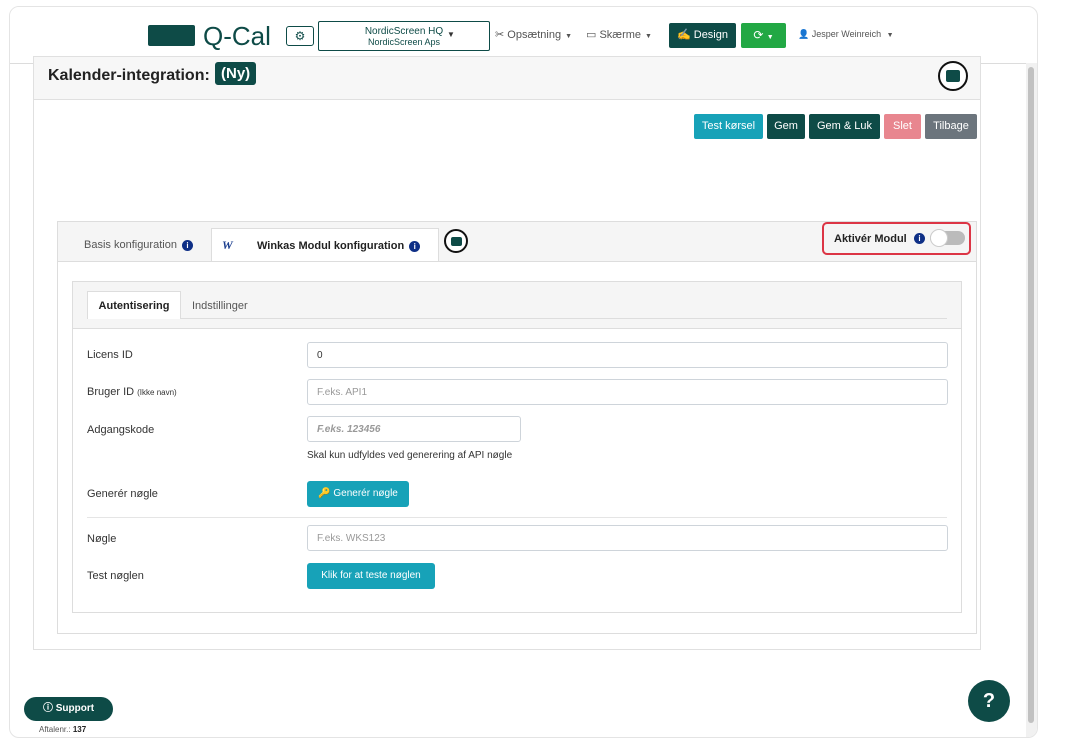 The image size is (1066, 748). I want to click on tab-basic-config: Basis konfiguration i, so click(138, 245).